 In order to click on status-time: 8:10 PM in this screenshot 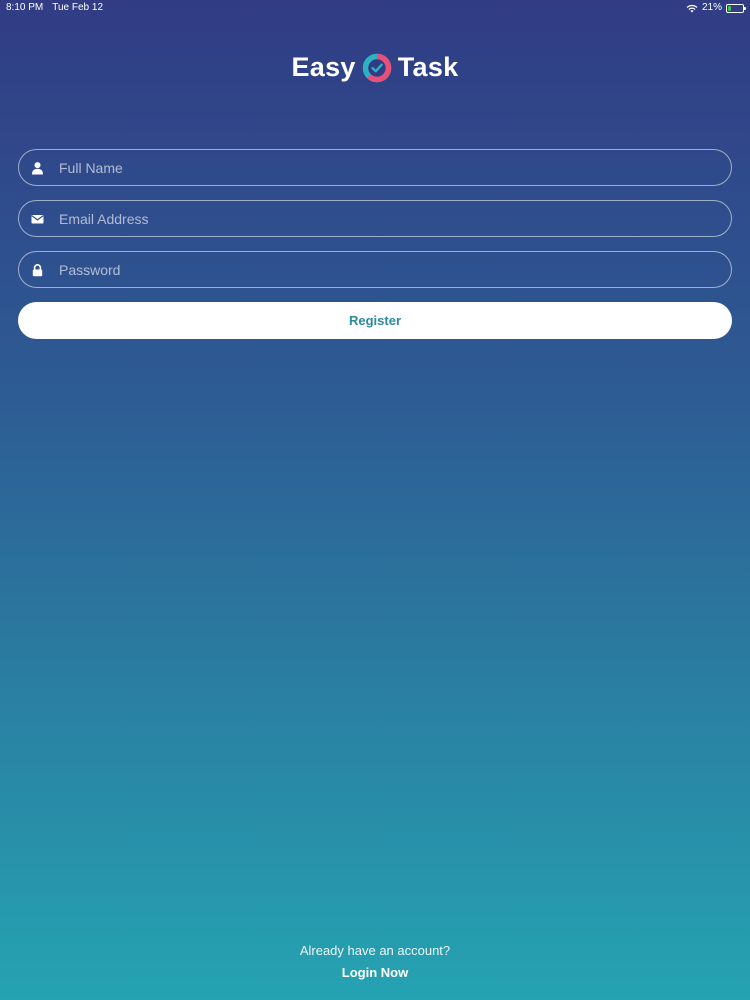, I will do `click(25, 7)`.